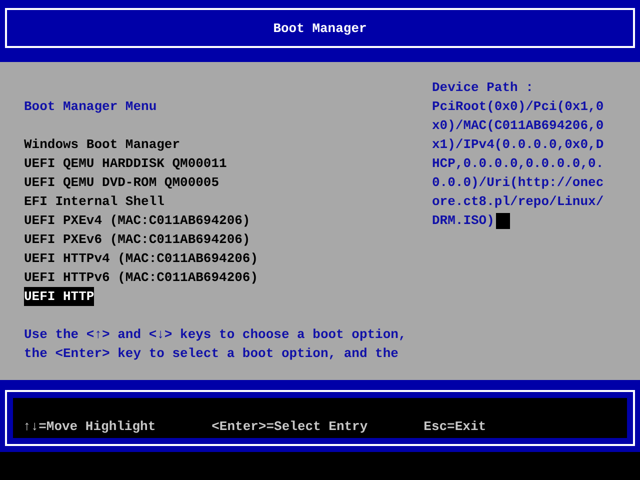 This screenshot has width=640, height=480. What do you see at coordinates (59, 296) in the screenshot?
I see `boot-option: UEFI HTTP` at bounding box center [59, 296].